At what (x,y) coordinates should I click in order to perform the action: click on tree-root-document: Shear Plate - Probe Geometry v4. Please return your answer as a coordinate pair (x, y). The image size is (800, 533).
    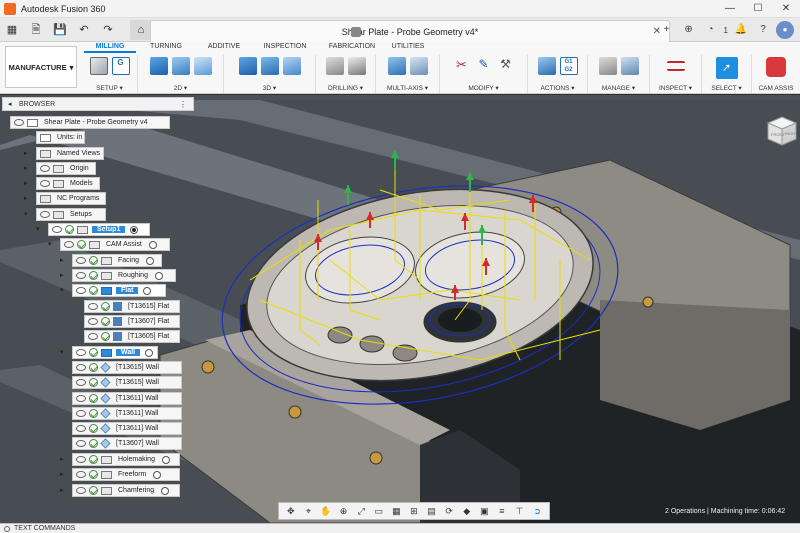
    Looking at the image, I should click on (90, 122).